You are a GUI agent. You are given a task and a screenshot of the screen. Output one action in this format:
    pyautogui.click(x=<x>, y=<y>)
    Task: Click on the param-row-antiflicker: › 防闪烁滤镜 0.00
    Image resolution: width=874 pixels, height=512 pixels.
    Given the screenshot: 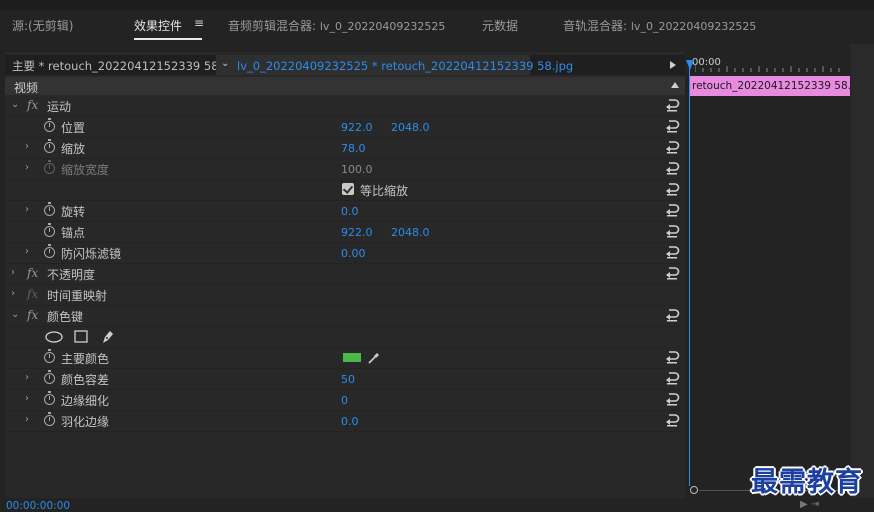 What is the action you would take?
    pyautogui.click(x=345, y=253)
    